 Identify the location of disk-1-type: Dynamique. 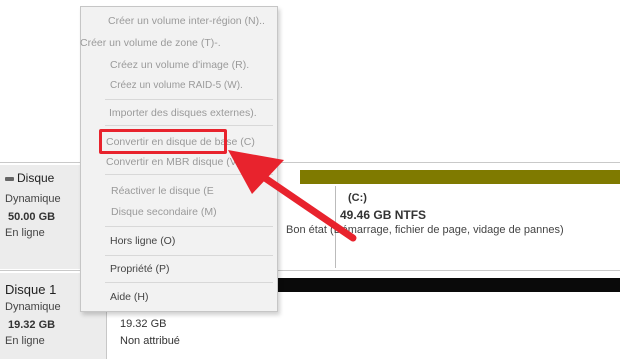
(33, 307).